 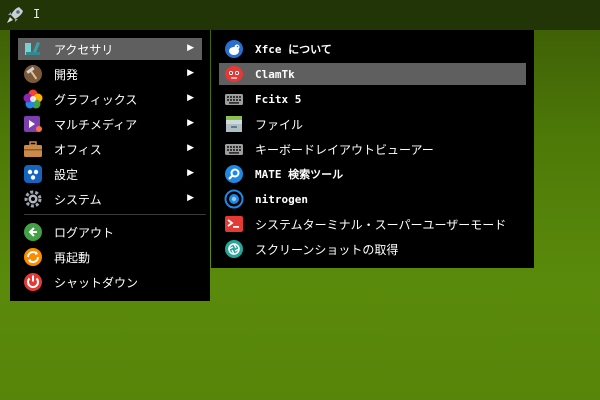 I want to click on office-briefcase-icon, so click(x=33, y=149).